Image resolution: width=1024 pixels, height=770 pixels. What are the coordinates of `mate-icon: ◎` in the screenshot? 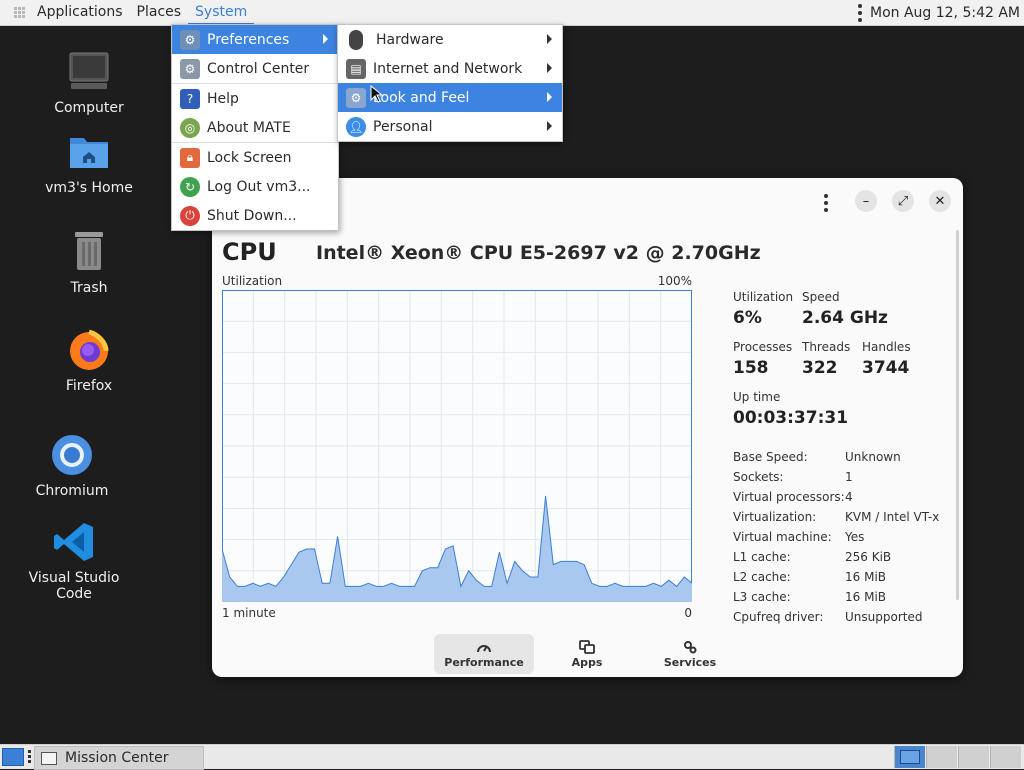 It's located at (190, 127).